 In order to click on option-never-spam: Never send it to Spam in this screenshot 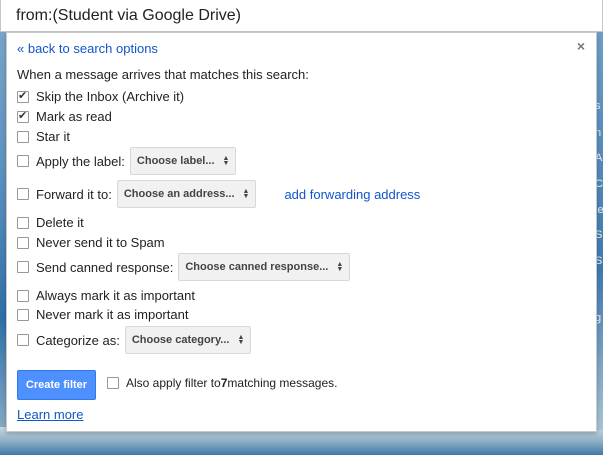, I will do `click(91, 242)`.